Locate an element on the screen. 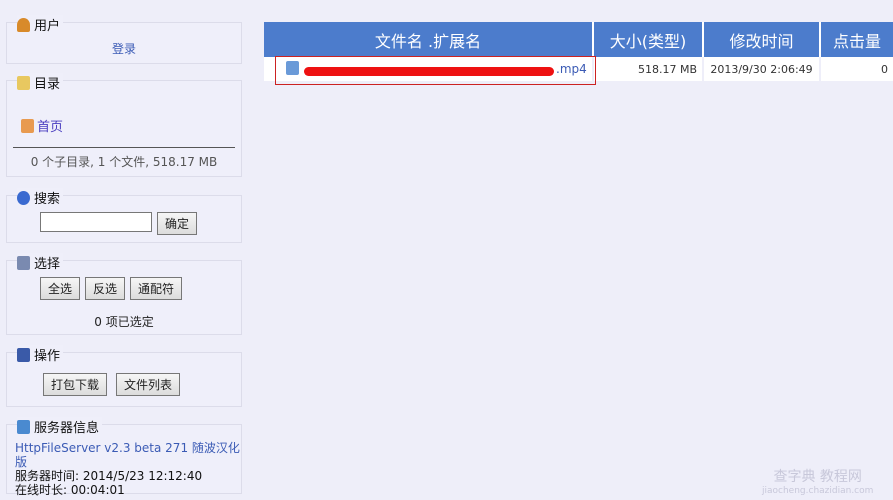  server-uptime: 在线时长: 00:04:01 is located at coordinates (70, 490).